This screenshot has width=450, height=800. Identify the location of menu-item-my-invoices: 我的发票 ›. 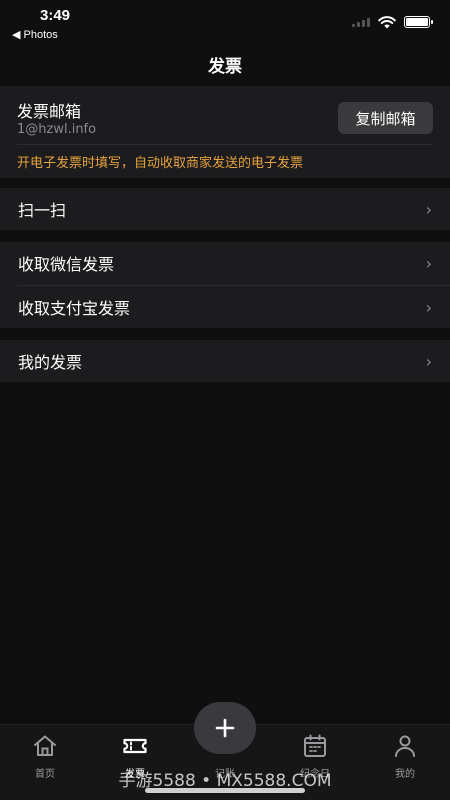
(225, 361).